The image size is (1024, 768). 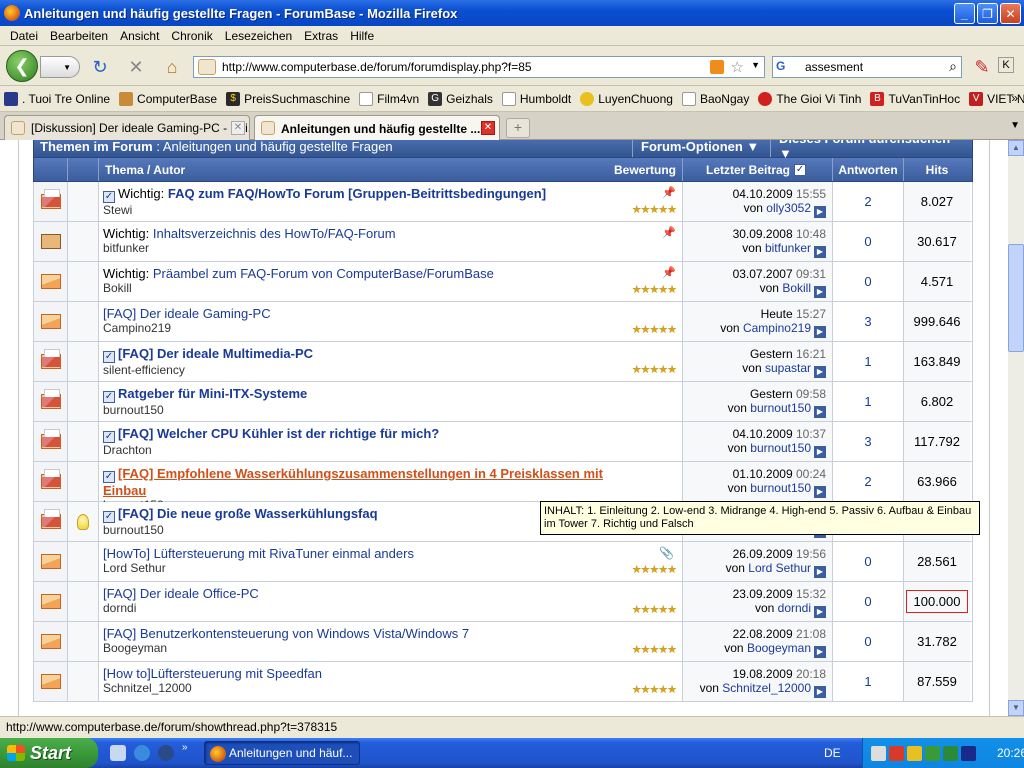 What do you see at coordinates (248, 513) in the screenshot?
I see `thread-title-link: [FAQ] Die neue große Wasserkühlungsfaq` at bounding box center [248, 513].